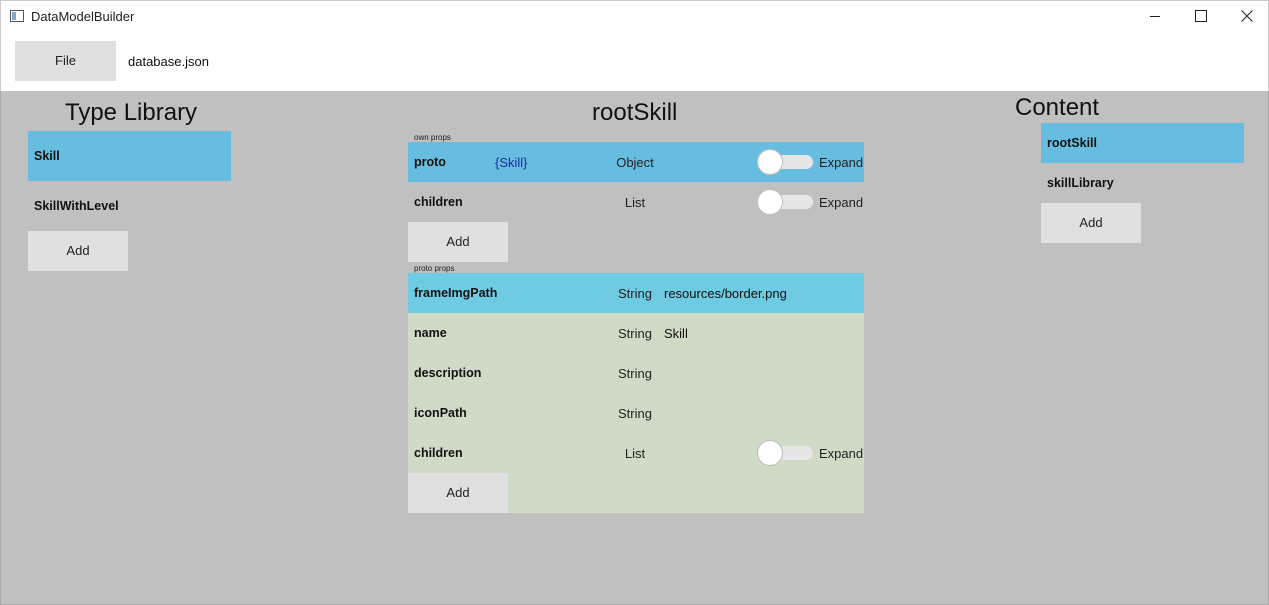 The image size is (1269, 605). What do you see at coordinates (1142, 143) in the screenshot?
I see `content-item-rootskill: rootSkill` at bounding box center [1142, 143].